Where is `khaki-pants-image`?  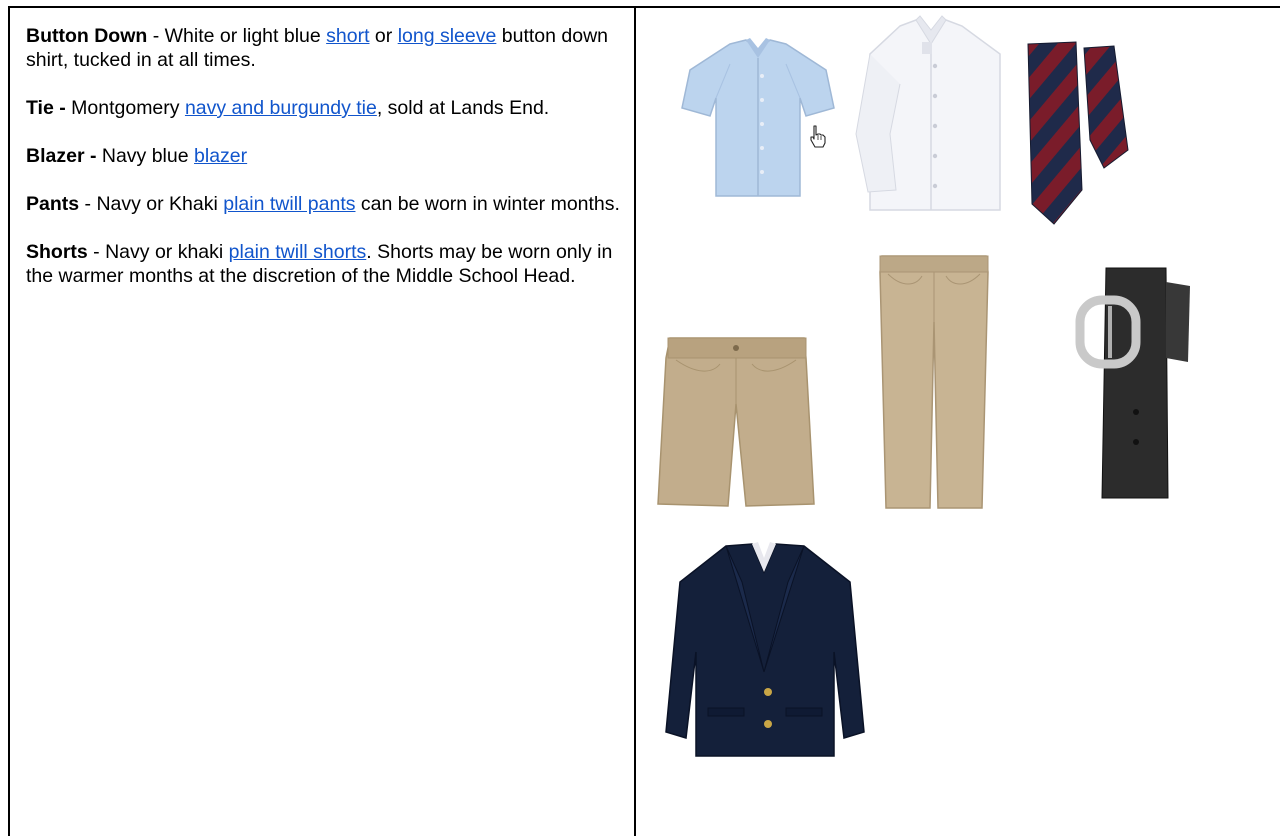 khaki-pants-image is located at coordinates (934, 382).